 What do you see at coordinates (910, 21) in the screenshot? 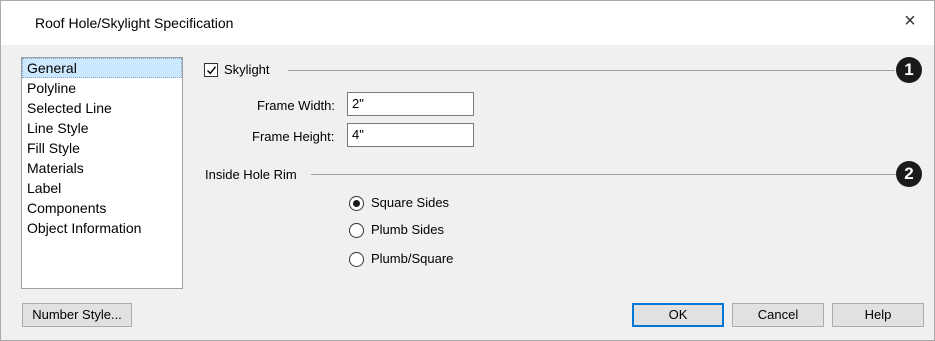
I see `close-icon: ×` at bounding box center [910, 21].